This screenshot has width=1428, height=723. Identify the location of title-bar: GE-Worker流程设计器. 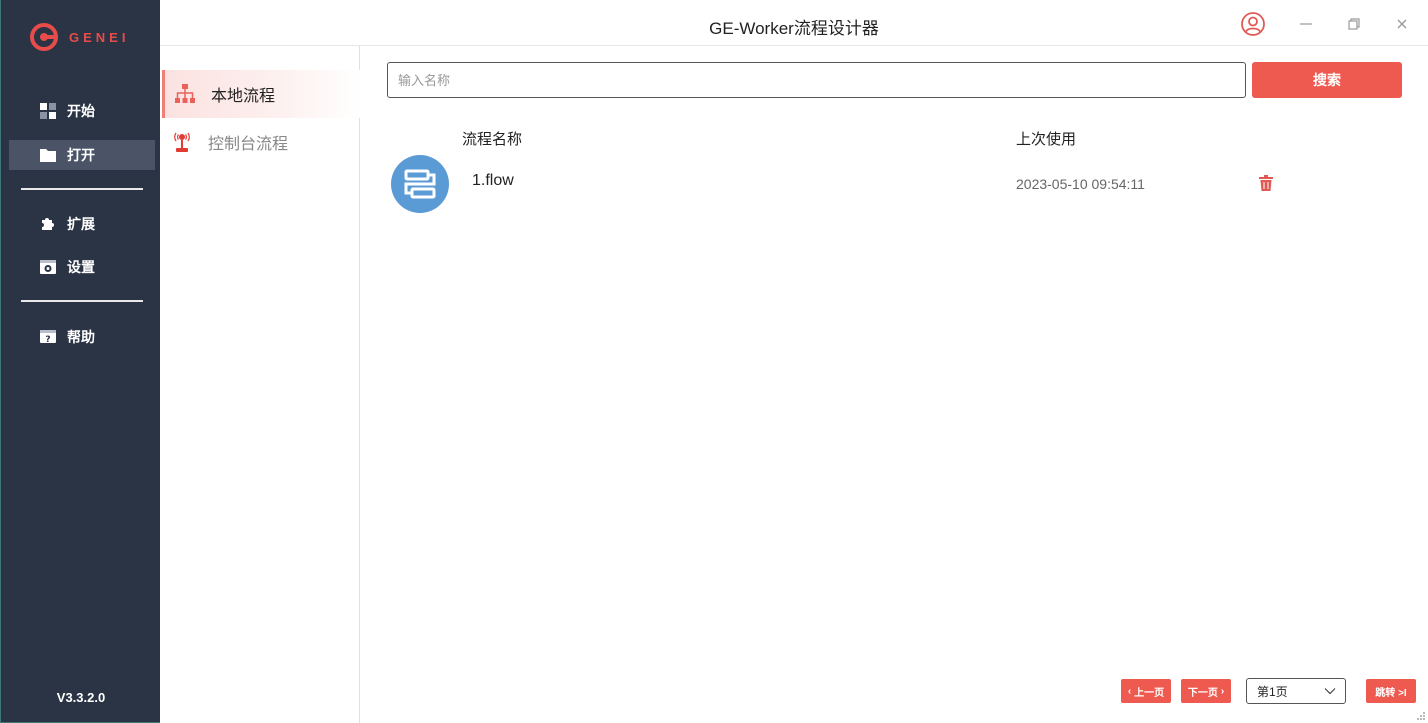
(794, 23).